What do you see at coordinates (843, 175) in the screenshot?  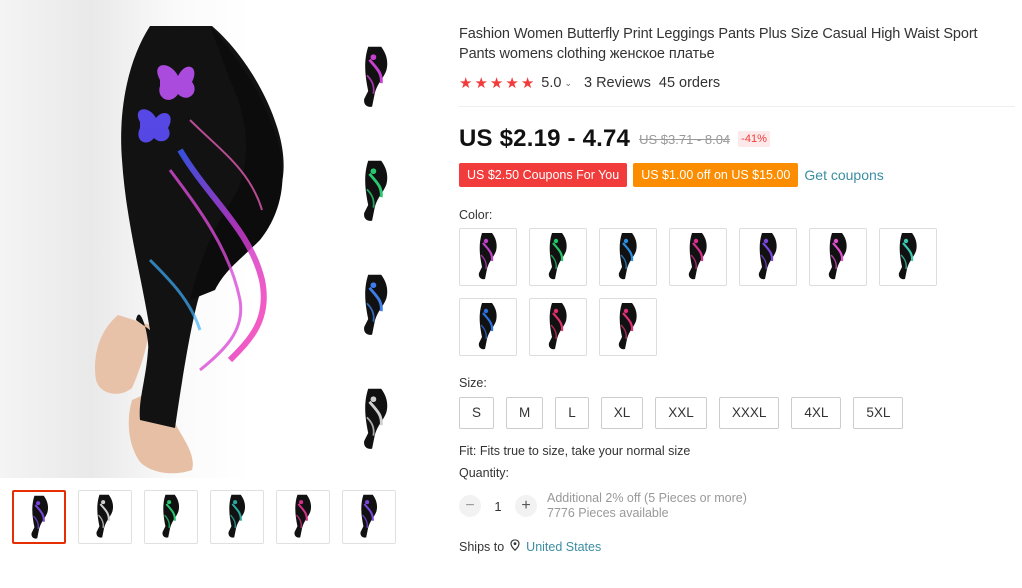 I see `get-coupons-link: Get coupons` at bounding box center [843, 175].